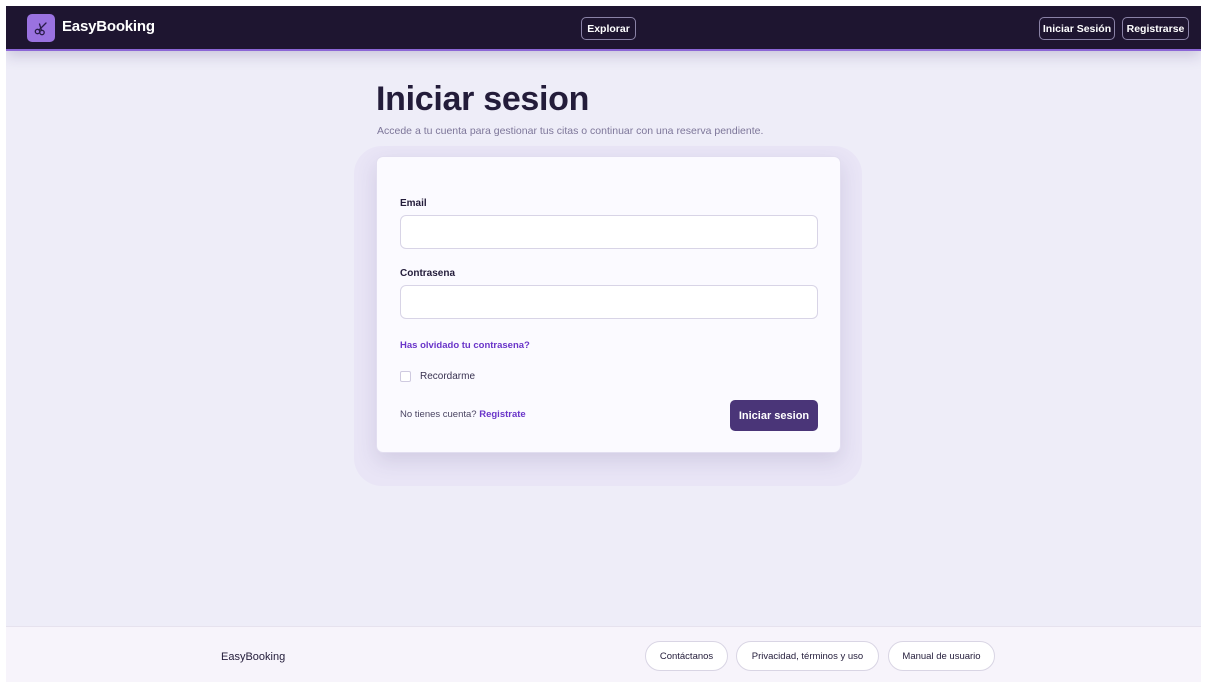  I want to click on register-button: Registrarse, so click(1155, 28).